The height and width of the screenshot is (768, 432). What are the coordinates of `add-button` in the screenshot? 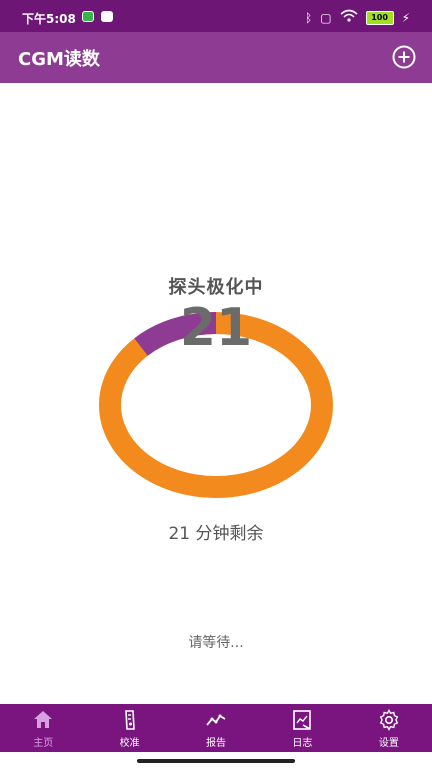 It's located at (404, 57).